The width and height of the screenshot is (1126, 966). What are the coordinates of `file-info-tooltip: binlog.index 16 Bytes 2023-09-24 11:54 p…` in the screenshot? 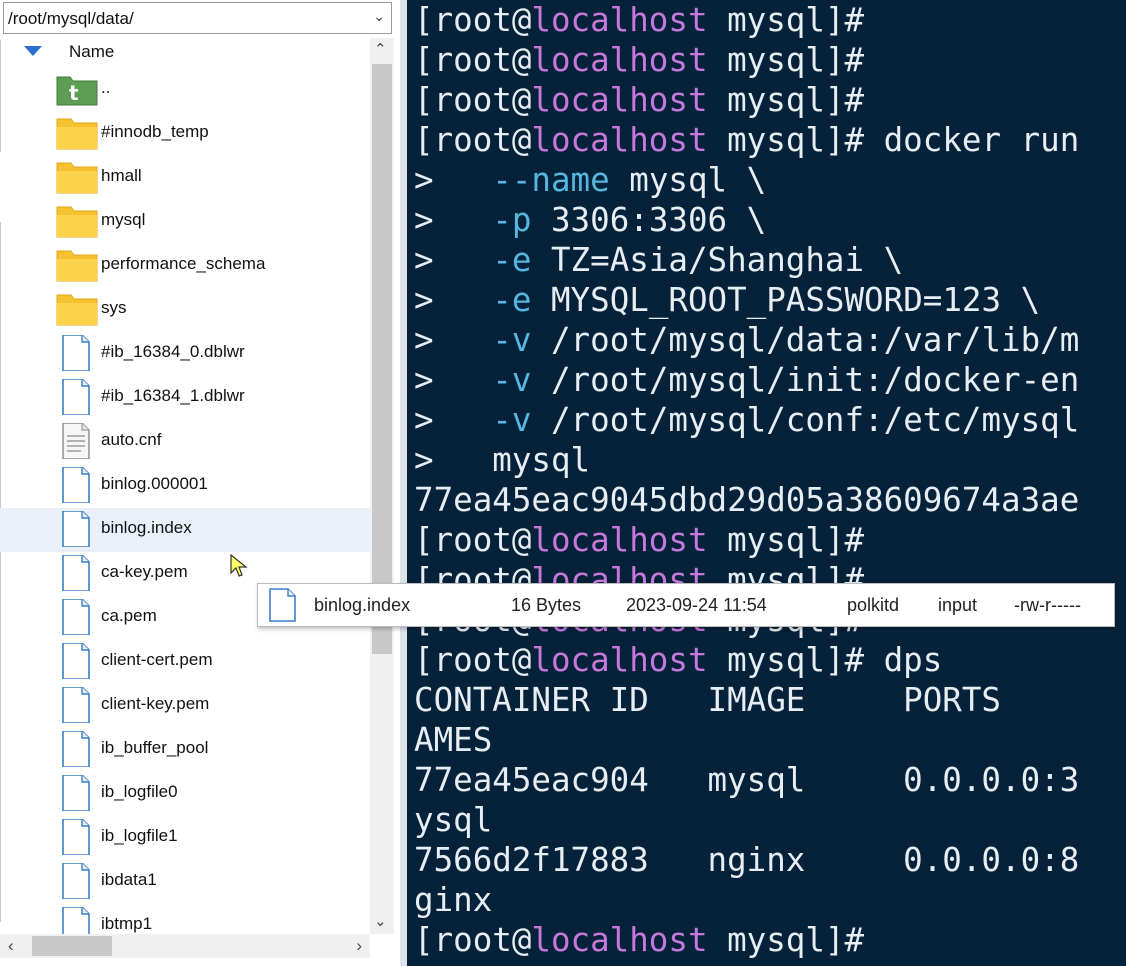 It's located at (686, 605).